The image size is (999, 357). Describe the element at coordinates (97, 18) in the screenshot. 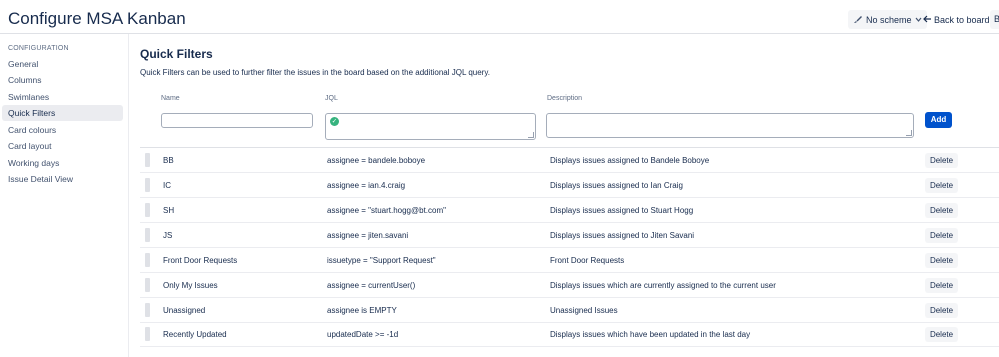

I see `page-title: Configure MSA Kanban` at that location.